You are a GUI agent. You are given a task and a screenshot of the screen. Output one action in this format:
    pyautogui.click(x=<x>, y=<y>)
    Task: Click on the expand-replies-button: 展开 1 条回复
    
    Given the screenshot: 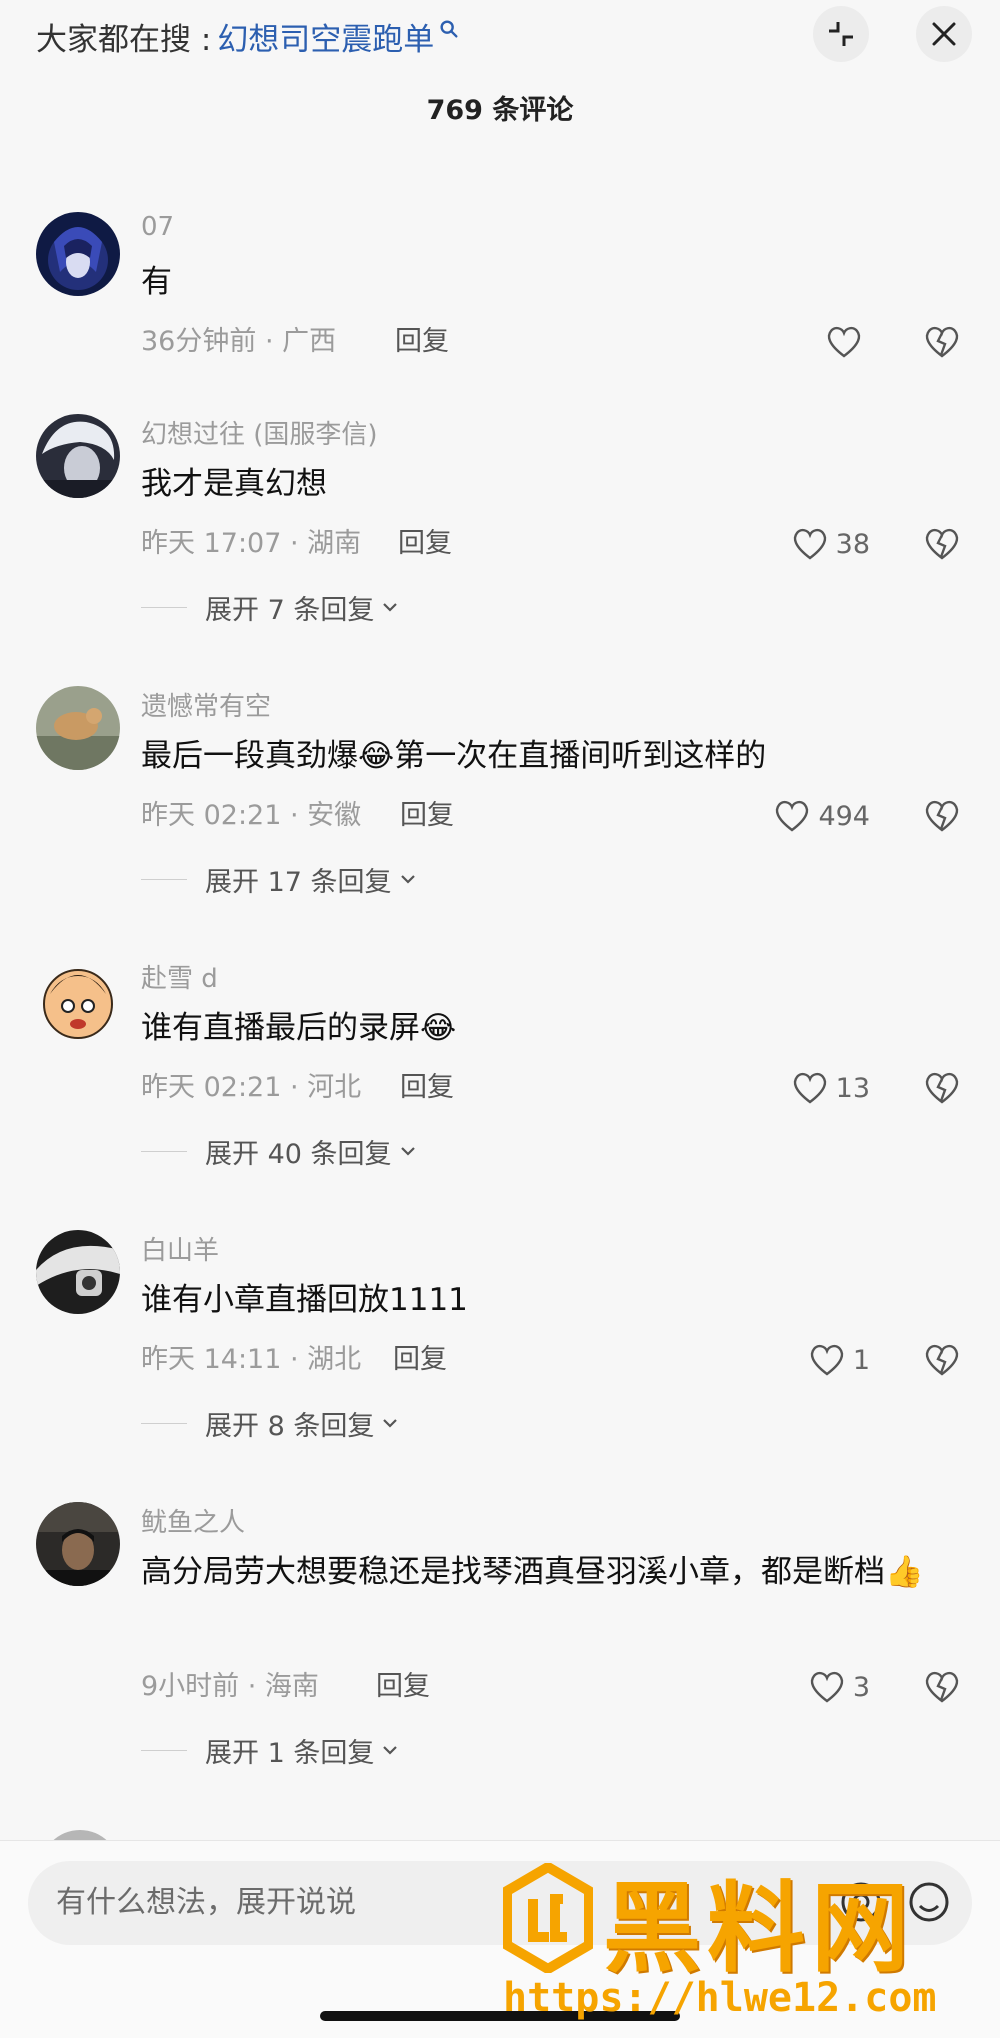 What is the action you would take?
    pyautogui.click(x=270, y=1750)
    